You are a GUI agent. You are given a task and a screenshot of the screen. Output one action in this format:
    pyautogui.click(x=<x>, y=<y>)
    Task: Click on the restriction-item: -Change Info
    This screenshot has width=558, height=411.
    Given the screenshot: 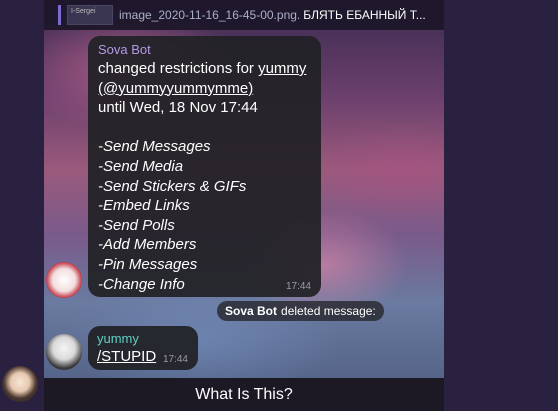 What is the action you would take?
    pyautogui.click(x=141, y=284)
    